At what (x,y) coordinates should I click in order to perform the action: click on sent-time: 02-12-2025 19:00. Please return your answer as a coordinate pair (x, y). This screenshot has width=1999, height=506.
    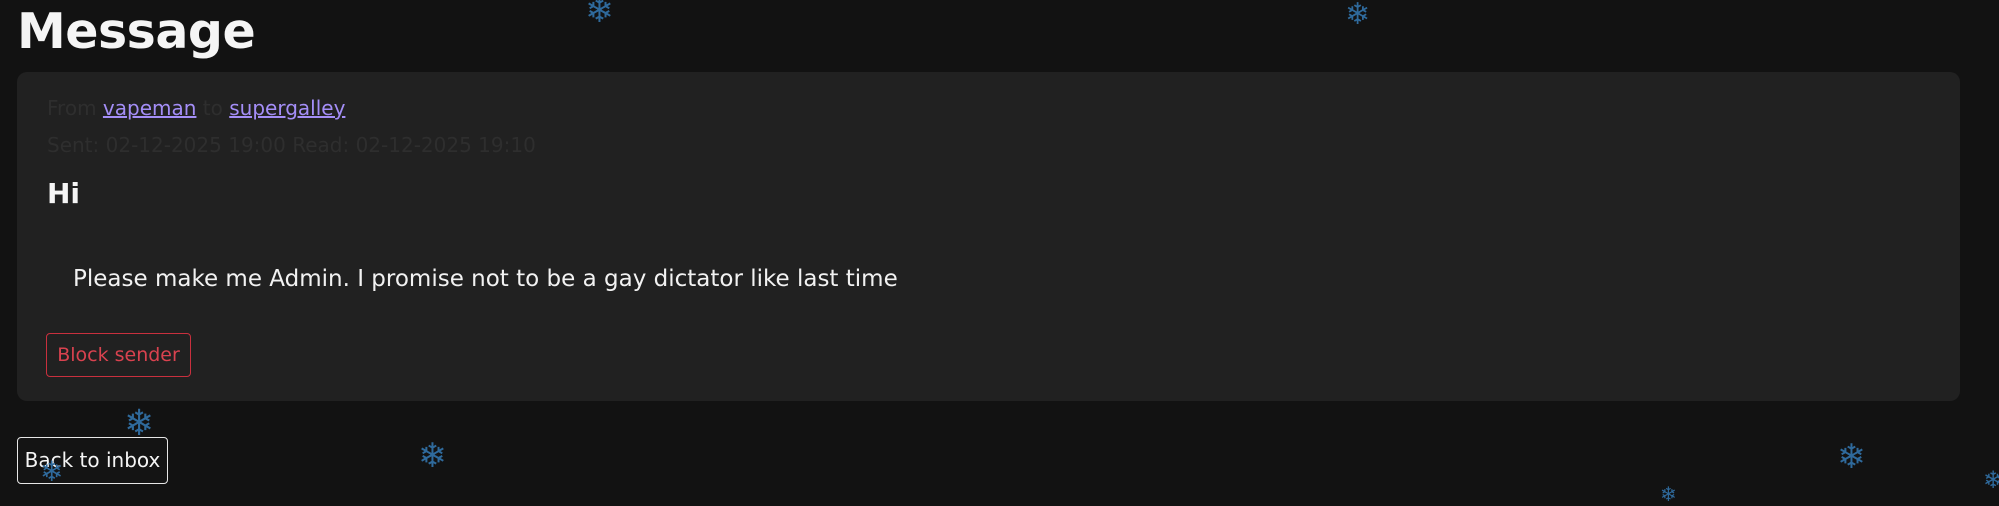
    Looking at the image, I should click on (195, 145).